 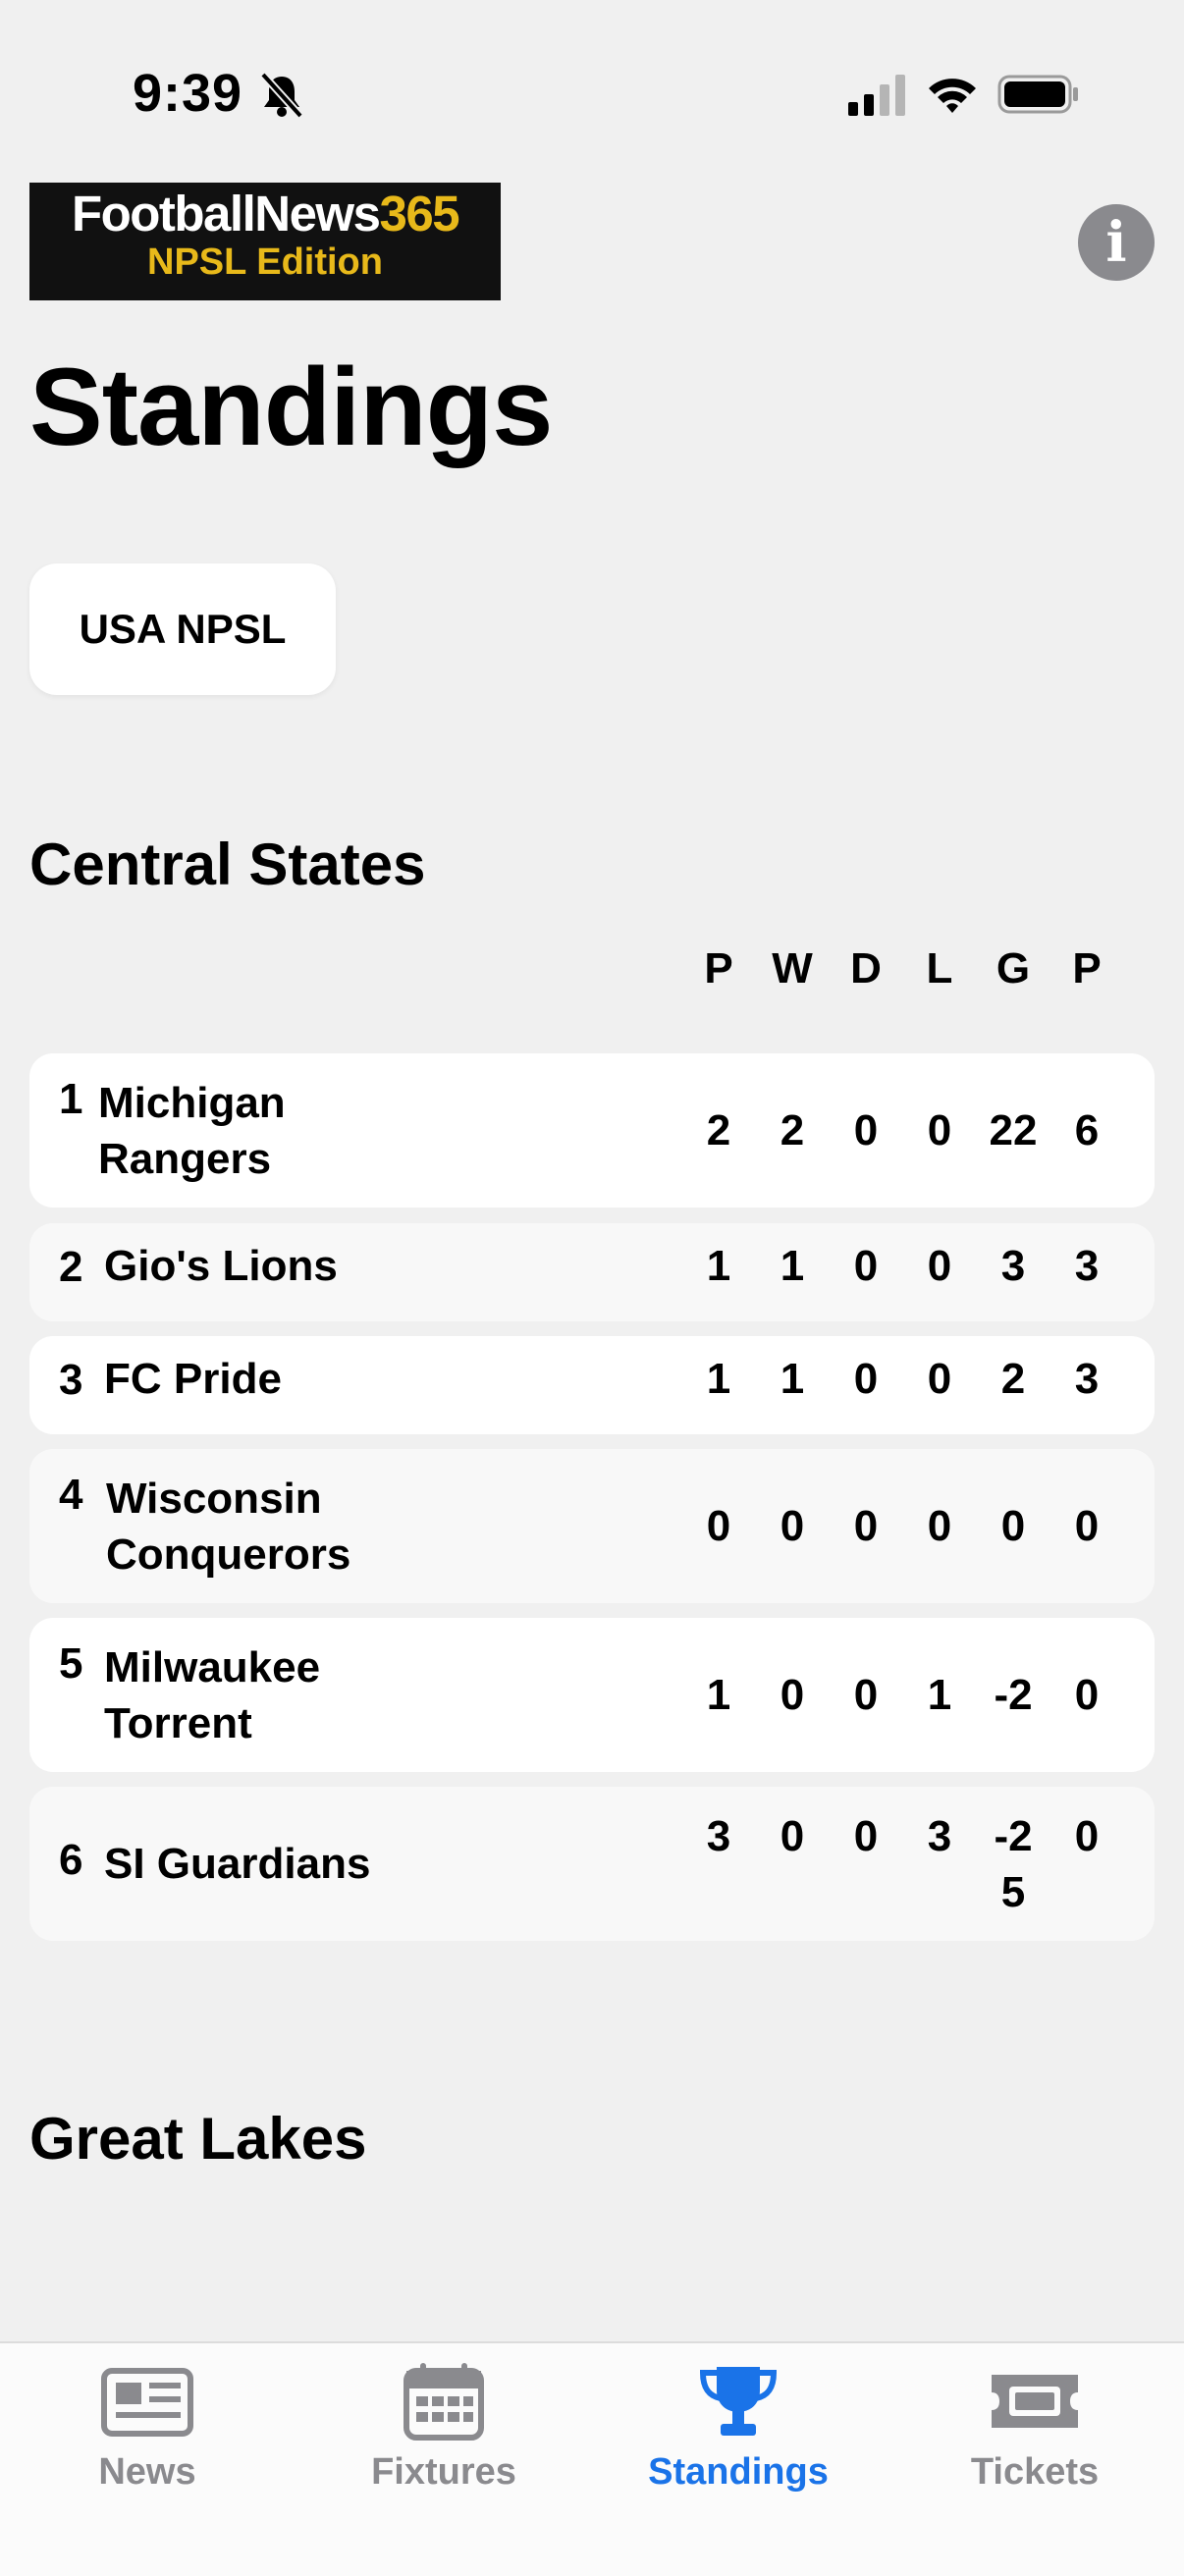 What do you see at coordinates (952, 96) in the screenshot?
I see `wifi-icon` at bounding box center [952, 96].